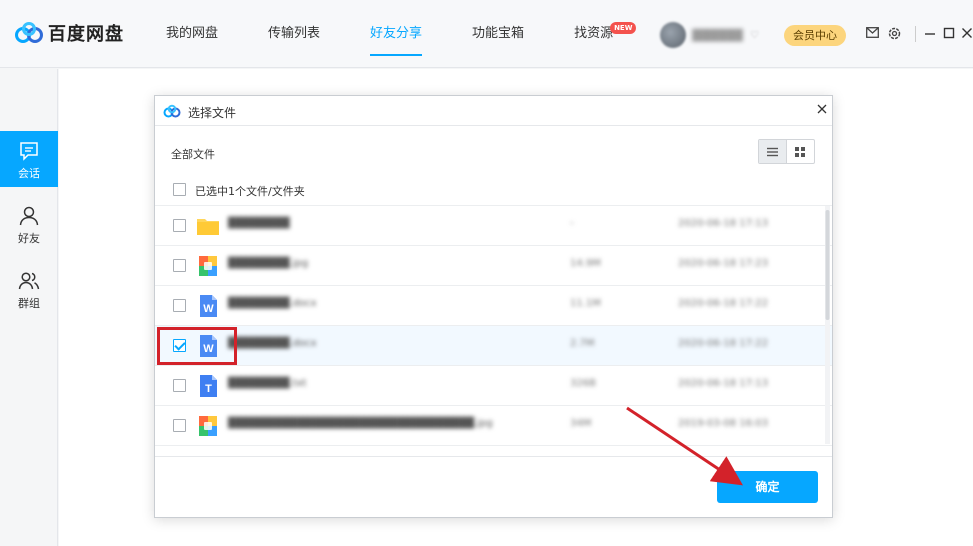 Image resolution: width=973 pixels, height=546 pixels. What do you see at coordinates (360, 423) in the screenshot?
I see `file-name: ████████████████████████████████.jpg` at bounding box center [360, 423].